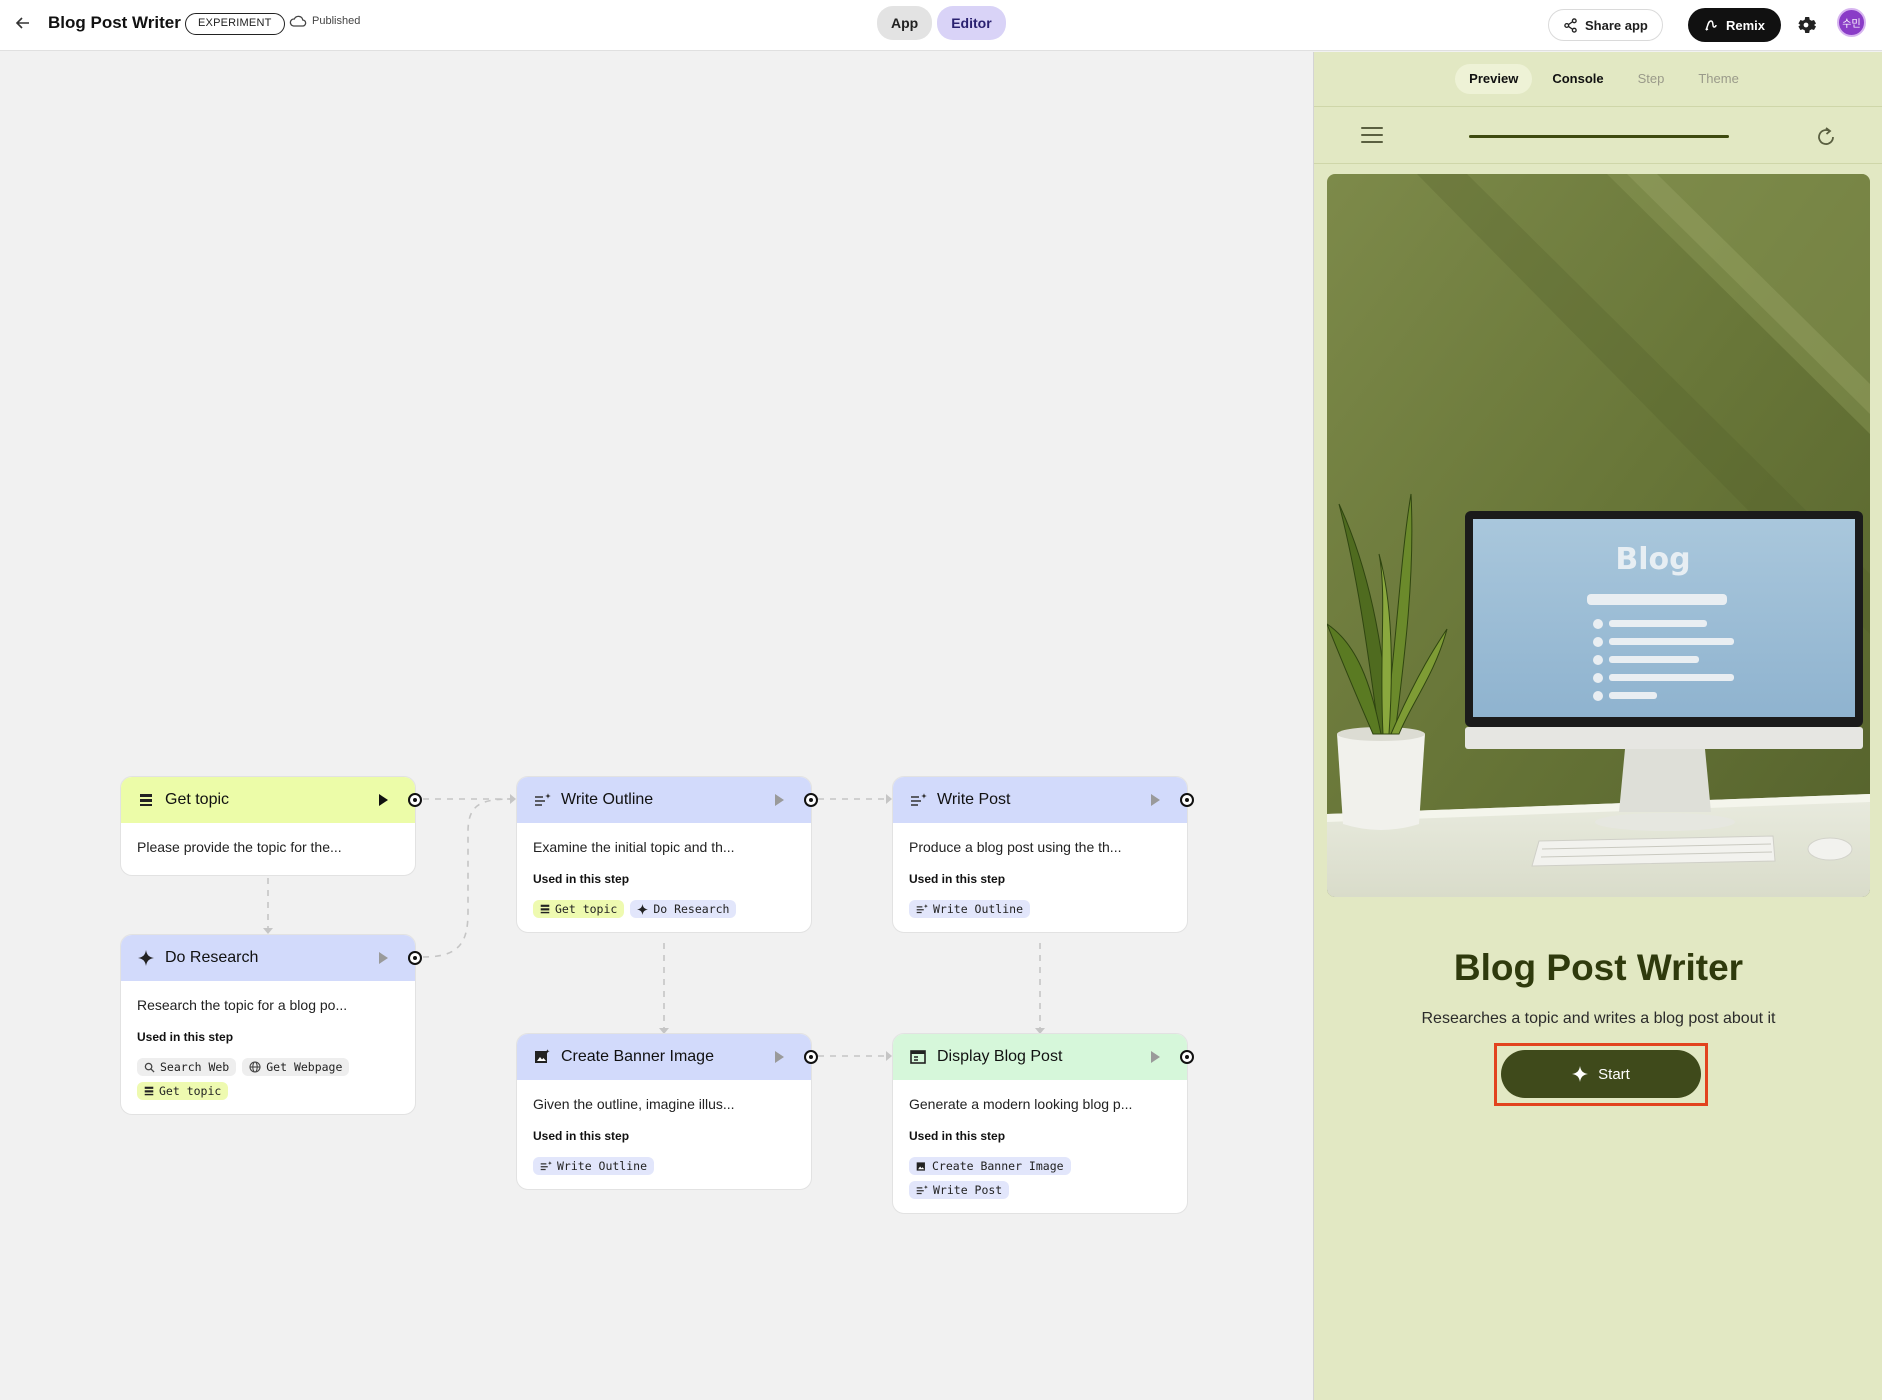 The image size is (1882, 1400). I want to click on chip-do-research: Do Research, so click(683, 909).